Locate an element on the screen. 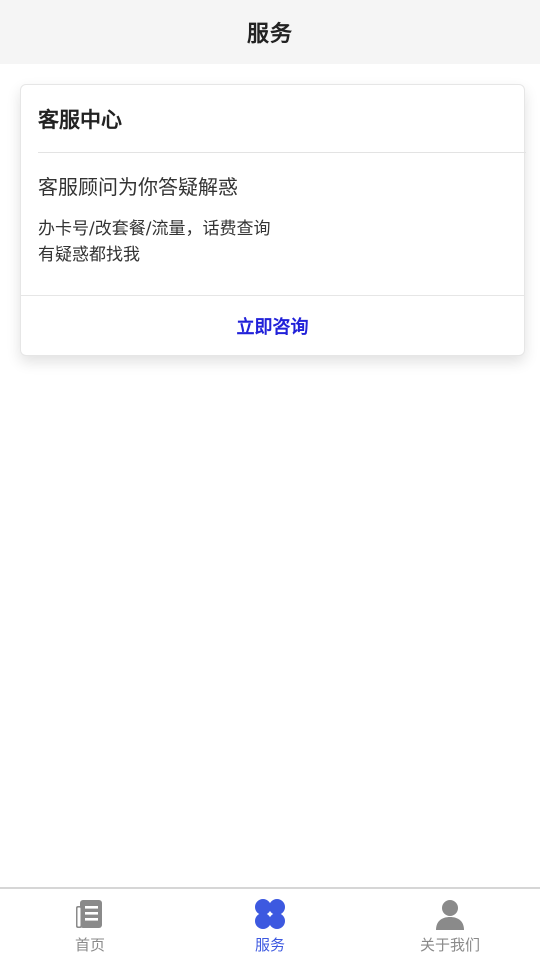 The height and width of the screenshot is (960, 540). bottom-tab-bar: 首页 服务 关于我们 is located at coordinates (270, 923).